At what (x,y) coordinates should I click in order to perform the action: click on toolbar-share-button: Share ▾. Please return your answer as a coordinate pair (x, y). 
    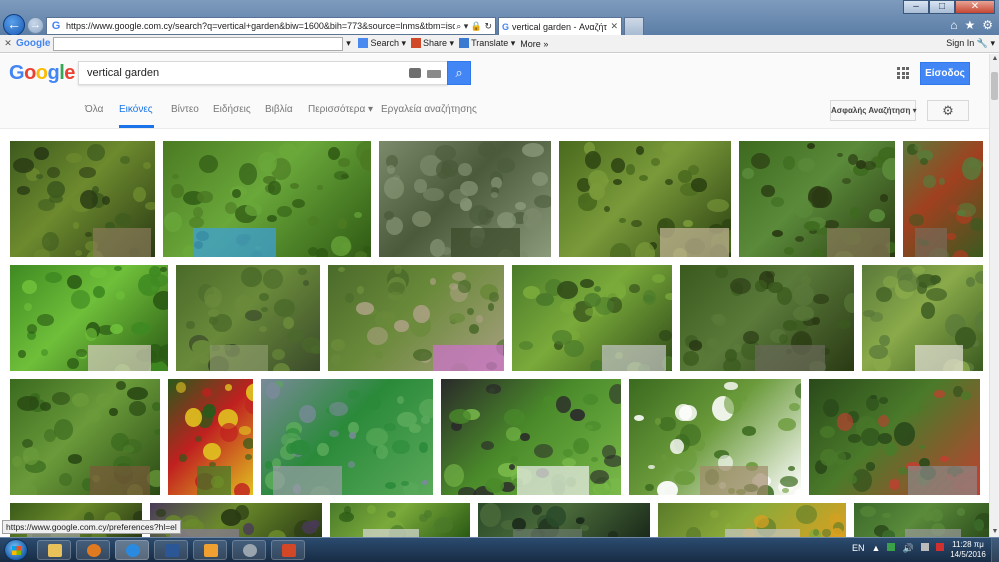
    Looking at the image, I should click on (432, 43).